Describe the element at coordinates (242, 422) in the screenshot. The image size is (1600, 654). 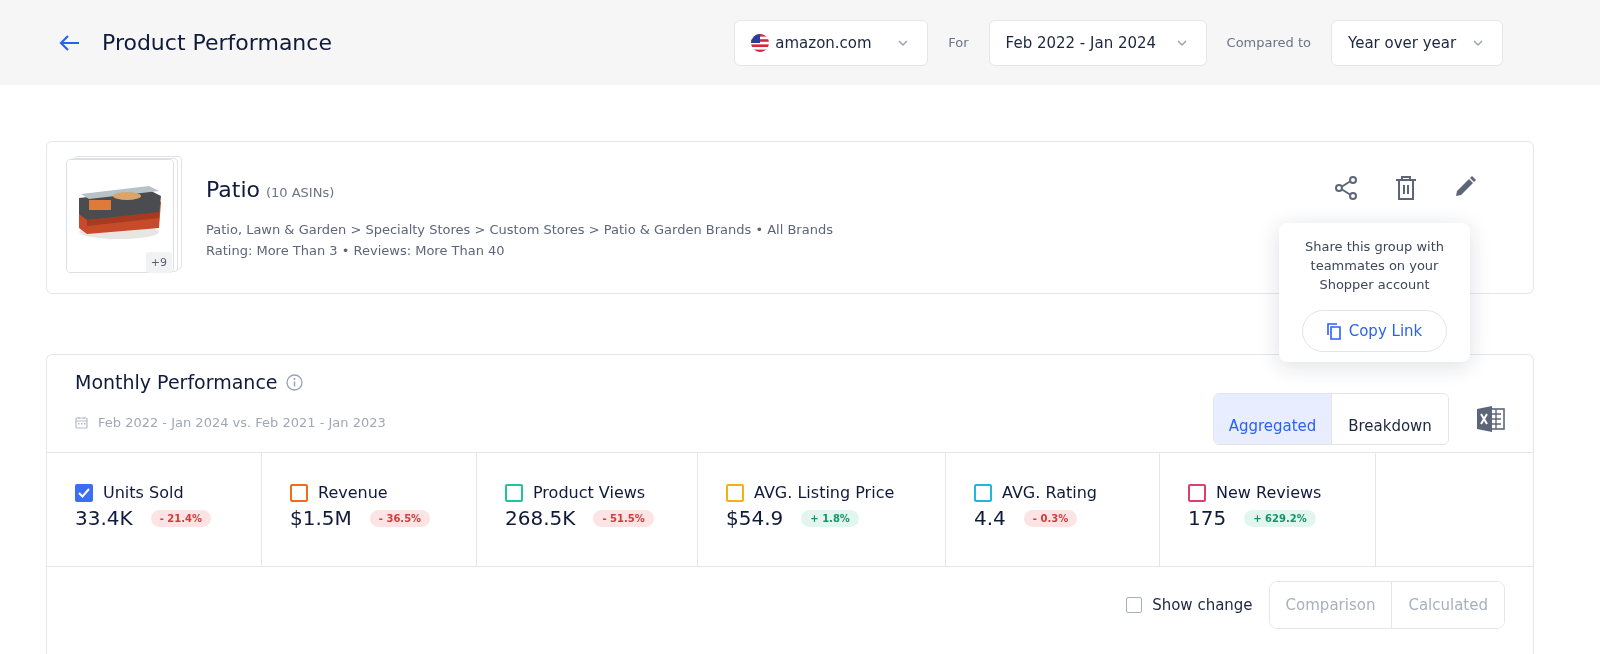
I see `date-range: Feb 2022 - Jan 2024 vs. Feb 2021 - Jan 2023` at that location.